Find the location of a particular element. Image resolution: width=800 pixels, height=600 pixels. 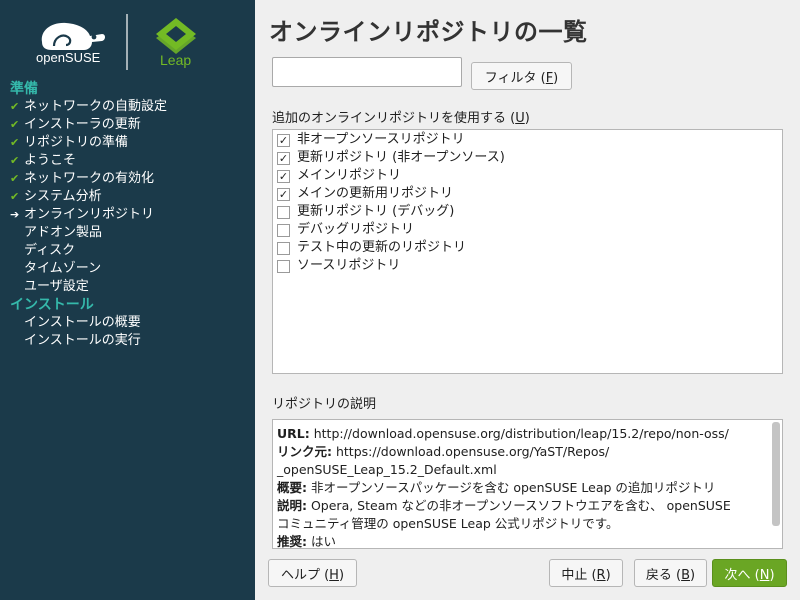

step-addon-products: アドオン製品 is located at coordinates (127, 233).